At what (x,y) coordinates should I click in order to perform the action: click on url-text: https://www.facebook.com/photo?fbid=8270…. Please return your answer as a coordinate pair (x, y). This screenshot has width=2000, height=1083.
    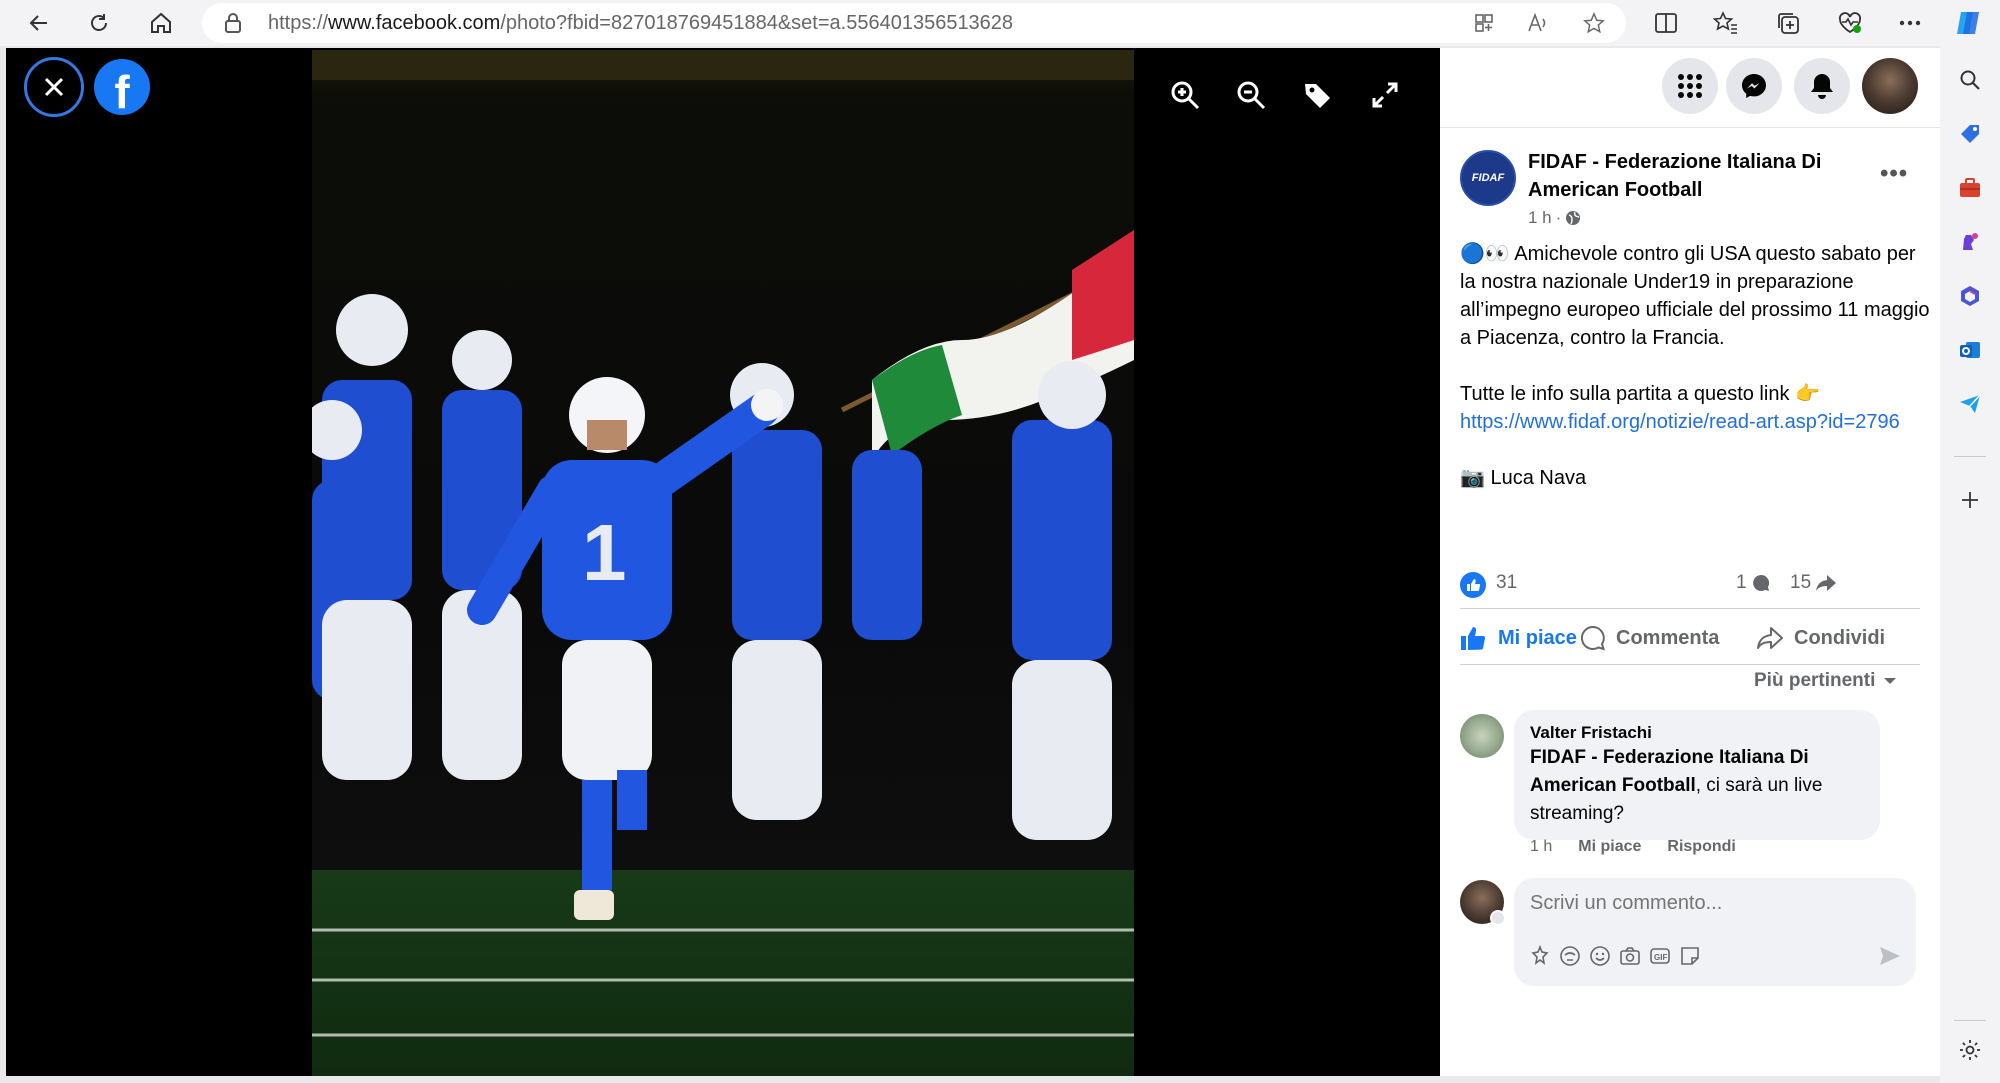
    Looking at the image, I should click on (641, 23).